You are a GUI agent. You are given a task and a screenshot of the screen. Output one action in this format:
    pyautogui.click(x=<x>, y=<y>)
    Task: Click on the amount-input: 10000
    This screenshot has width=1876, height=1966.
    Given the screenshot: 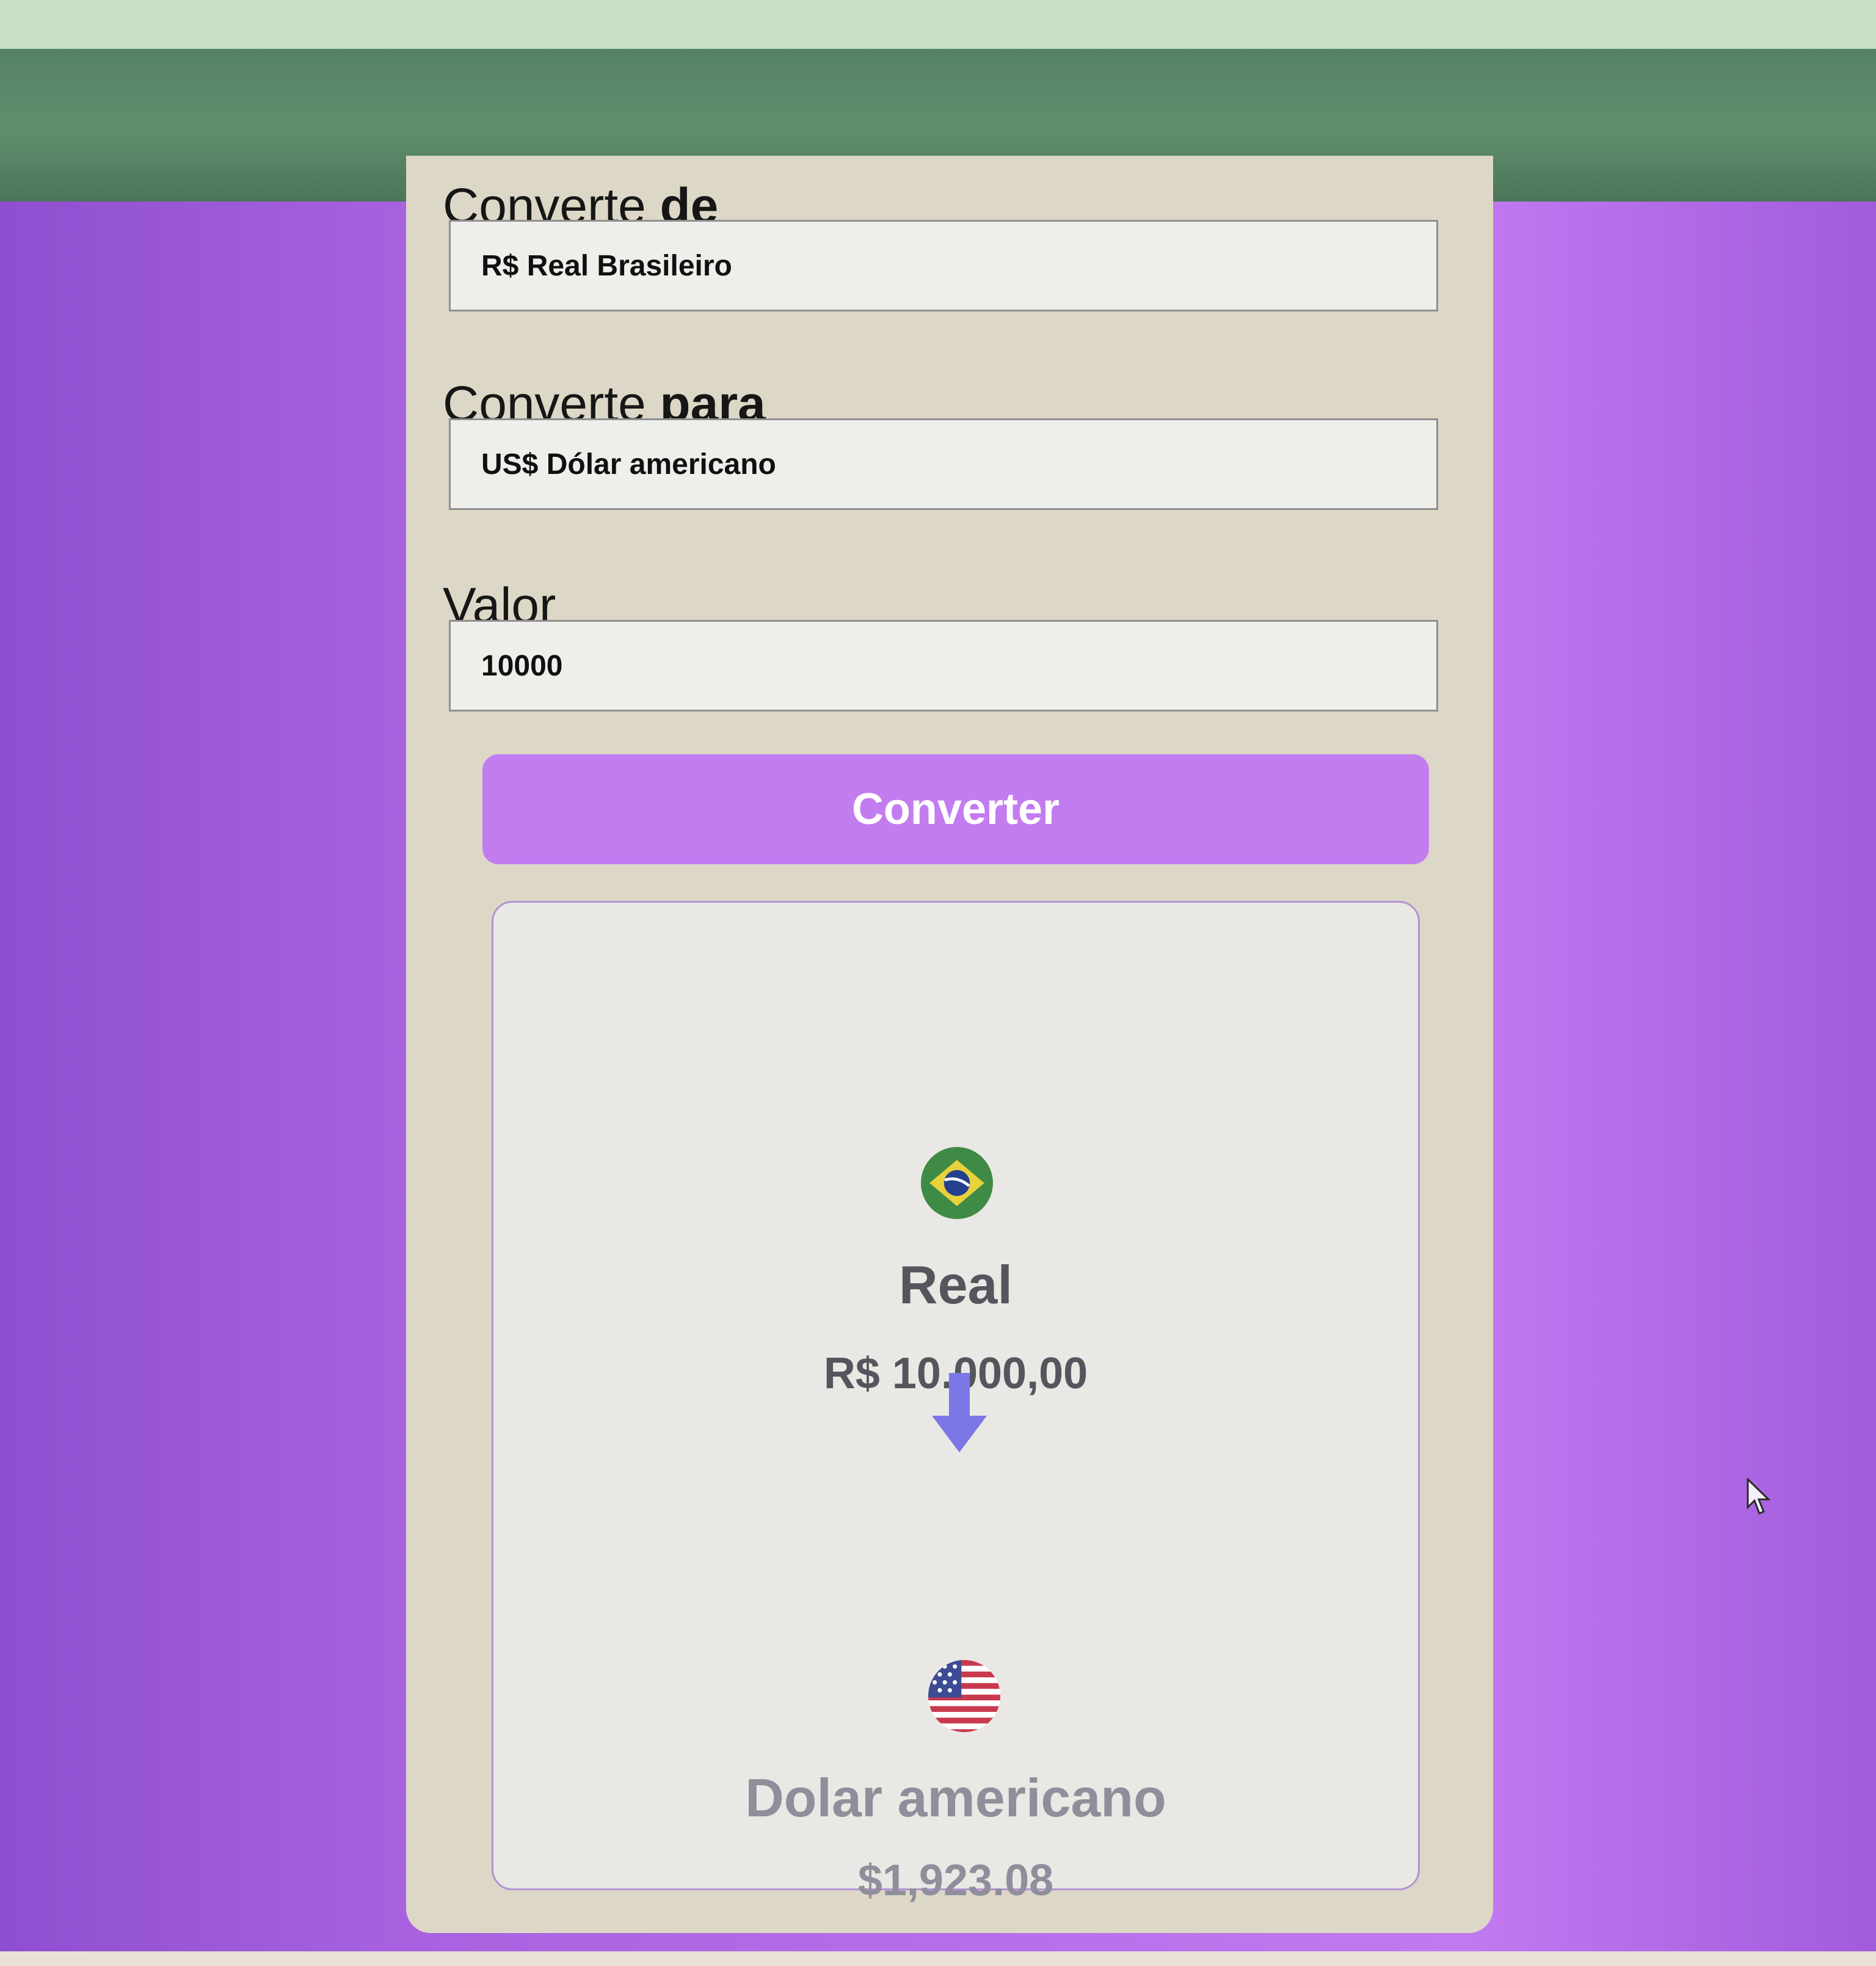 What is the action you would take?
    pyautogui.click(x=943, y=666)
    